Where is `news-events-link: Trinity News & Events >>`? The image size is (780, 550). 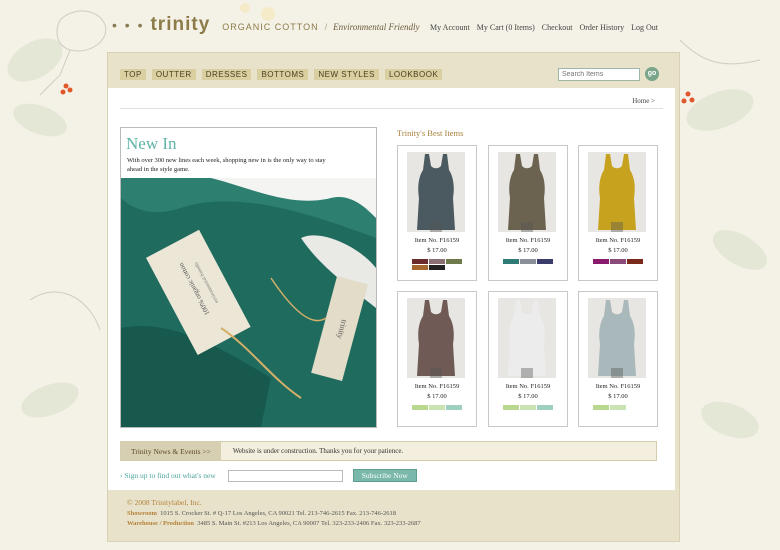 news-events-link: Trinity News & Events >> is located at coordinates (171, 451).